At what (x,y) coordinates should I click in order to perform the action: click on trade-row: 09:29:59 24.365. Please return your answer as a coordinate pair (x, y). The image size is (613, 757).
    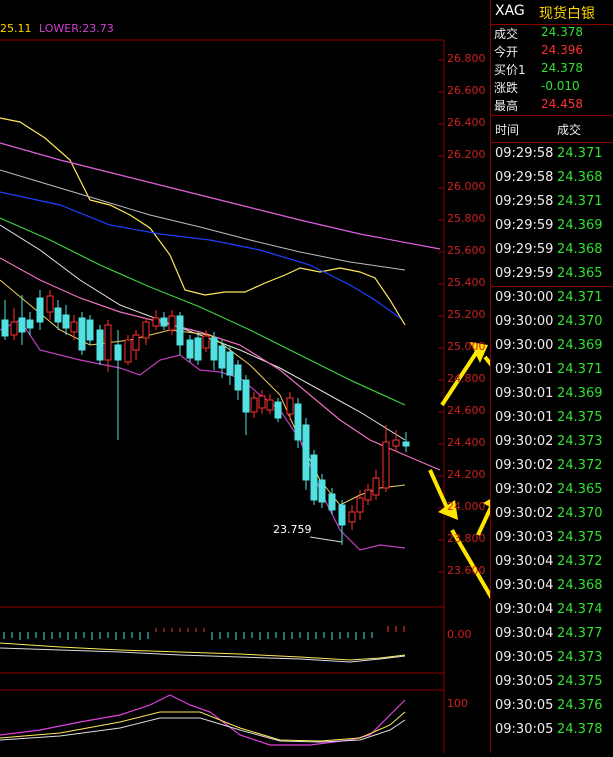
    Looking at the image, I should click on (552, 275).